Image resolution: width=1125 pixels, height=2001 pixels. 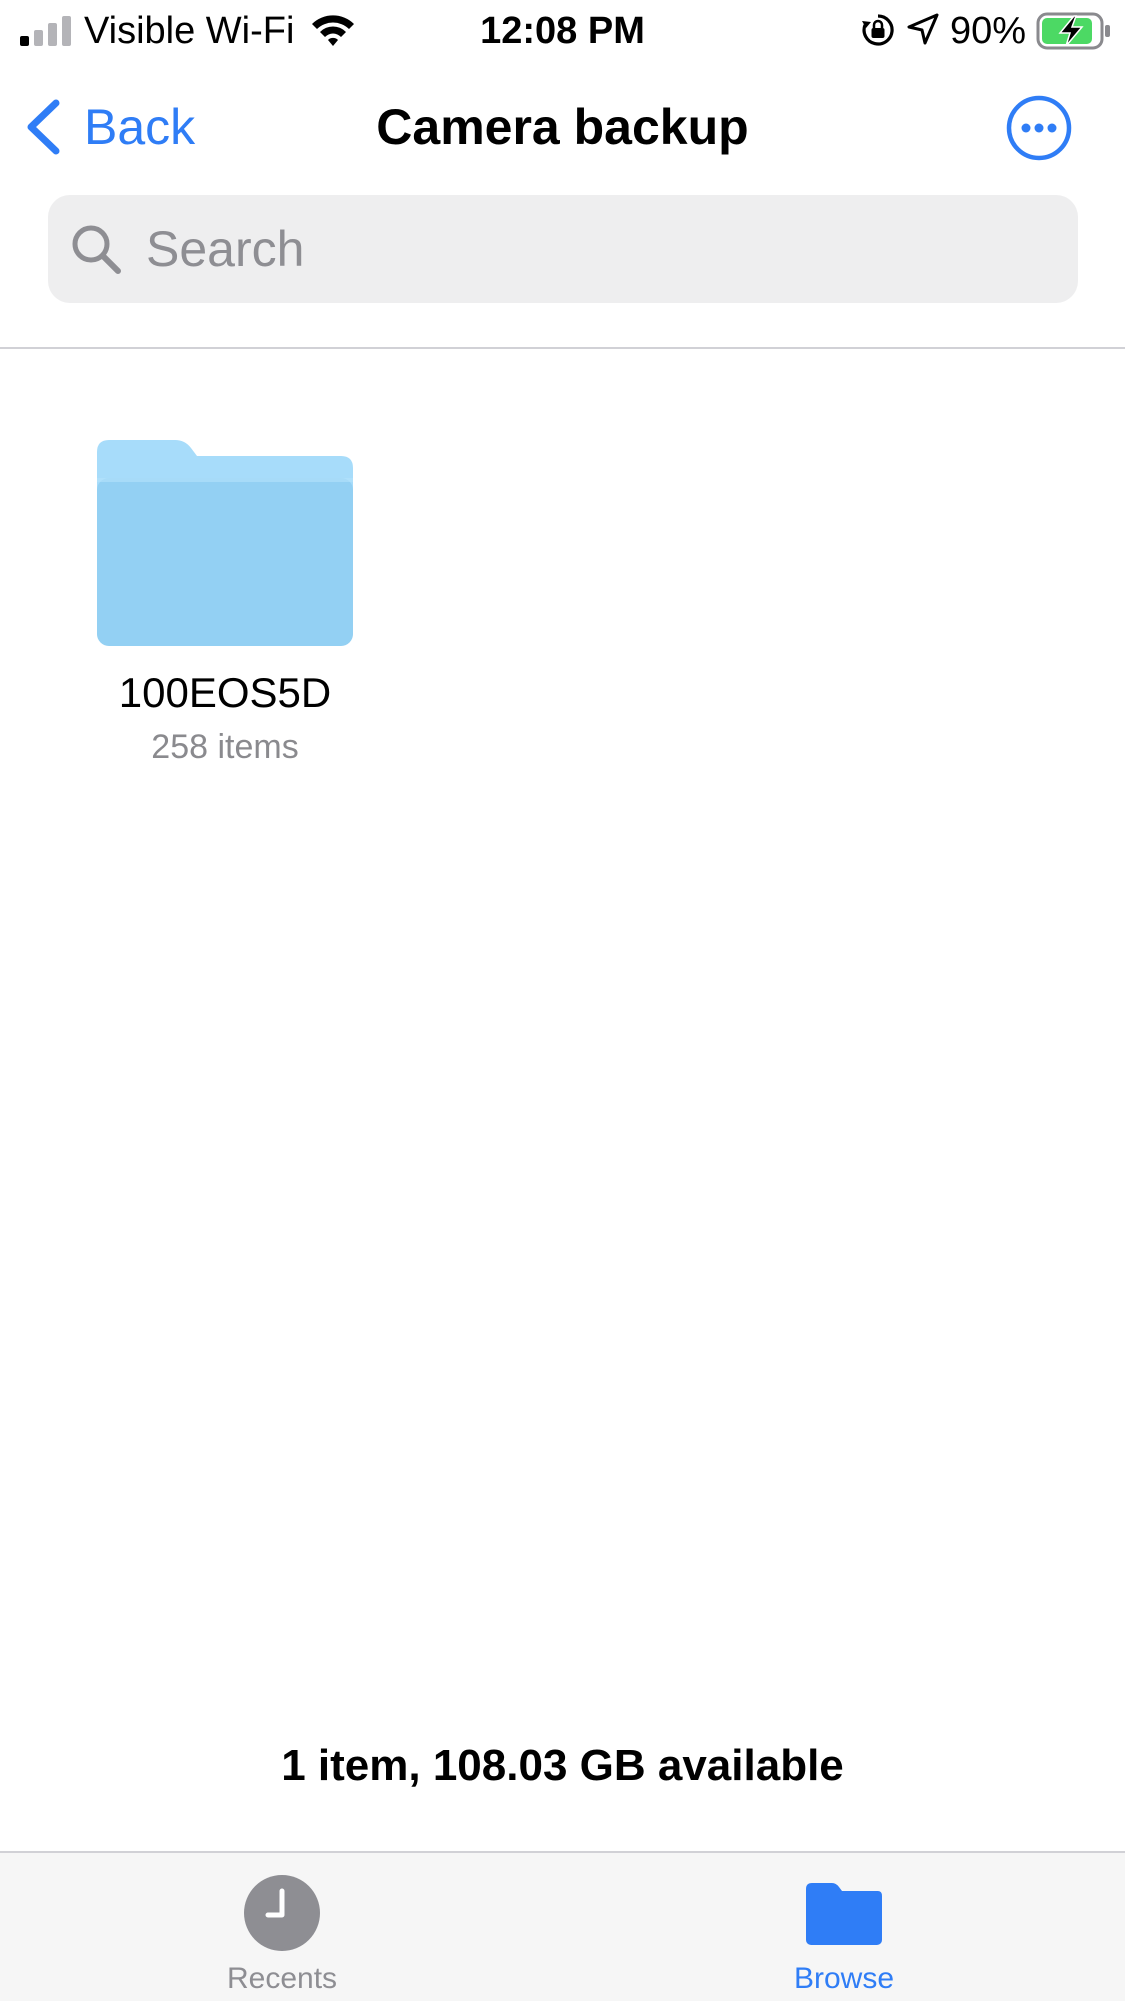 I want to click on back-button: Back, so click(x=108, y=127).